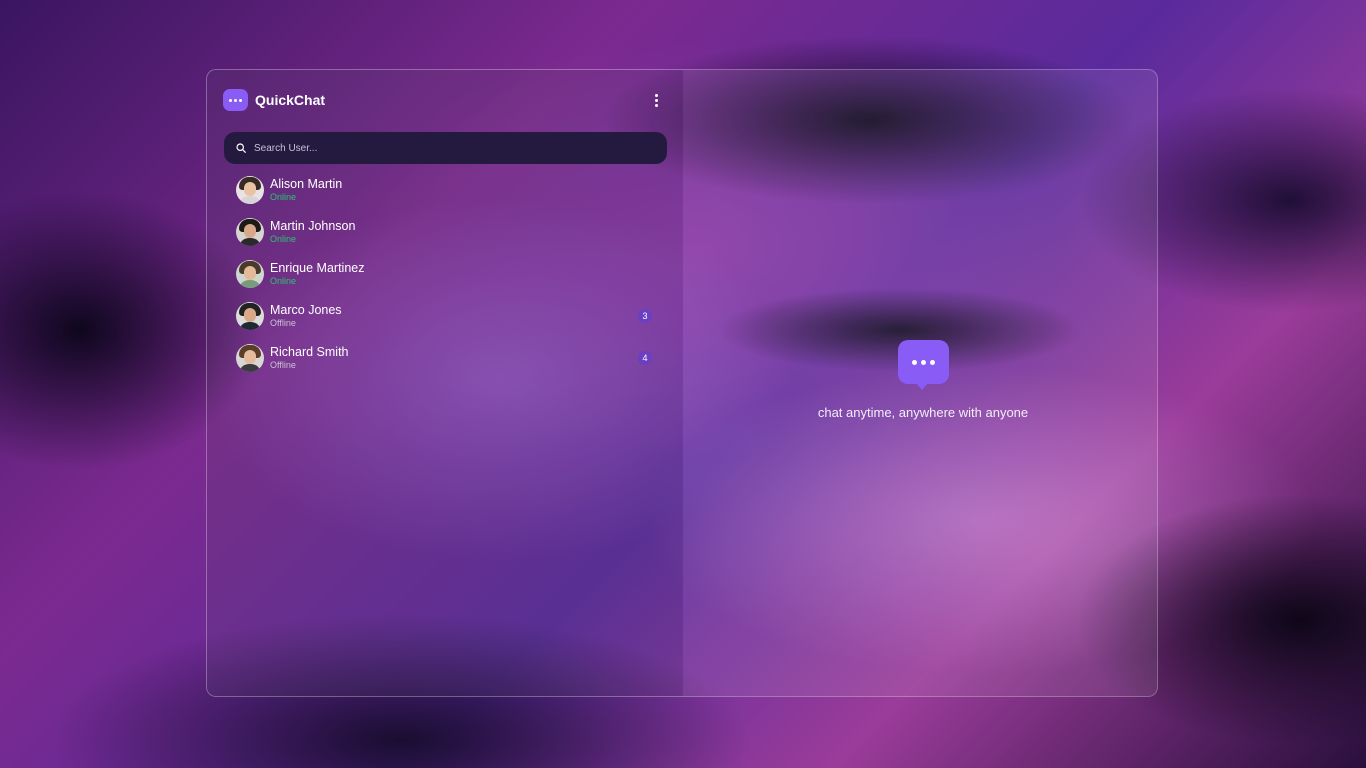 This screenshot has height=768, width=1366. Describe the element at coordinates (656, 100) in the screenshot. I see `kebab-menu-icon` at that location.